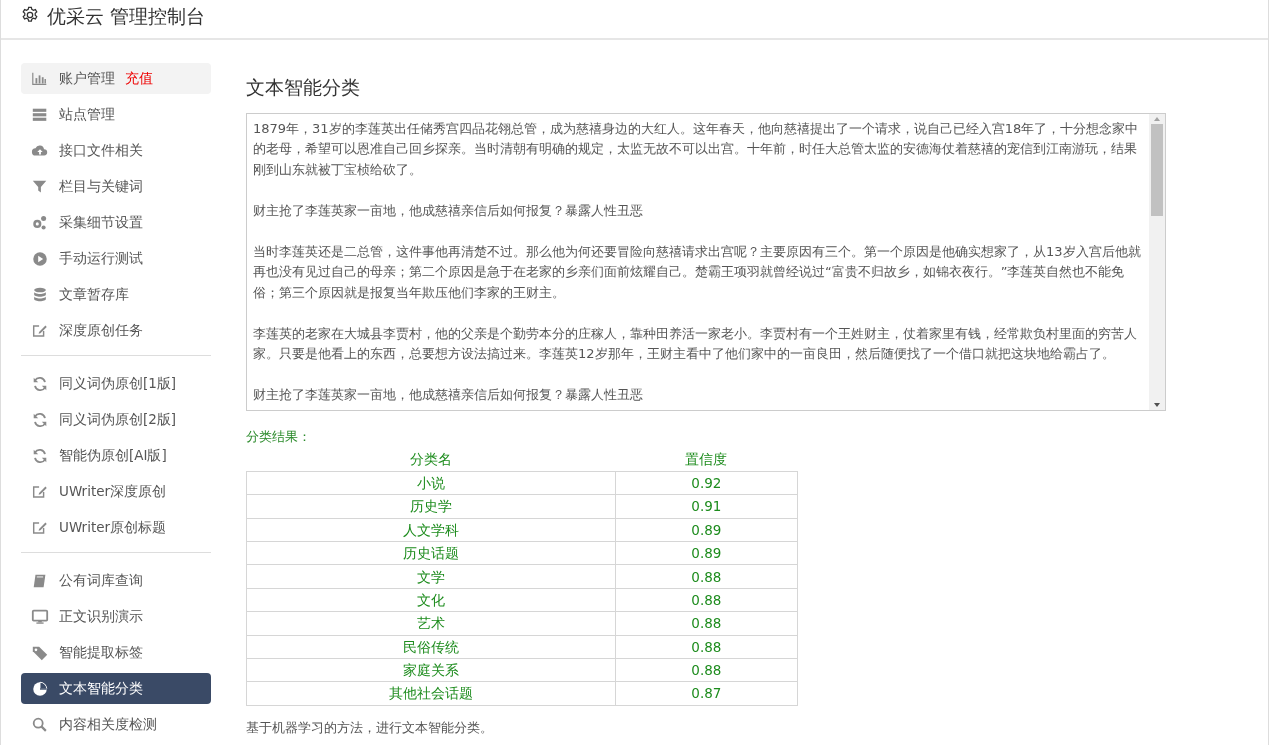  What do you see at coordinates (116, 222) in the screenshot?
I see `sidebar-item: 采集细节设置` at bounding box center [116, 222].